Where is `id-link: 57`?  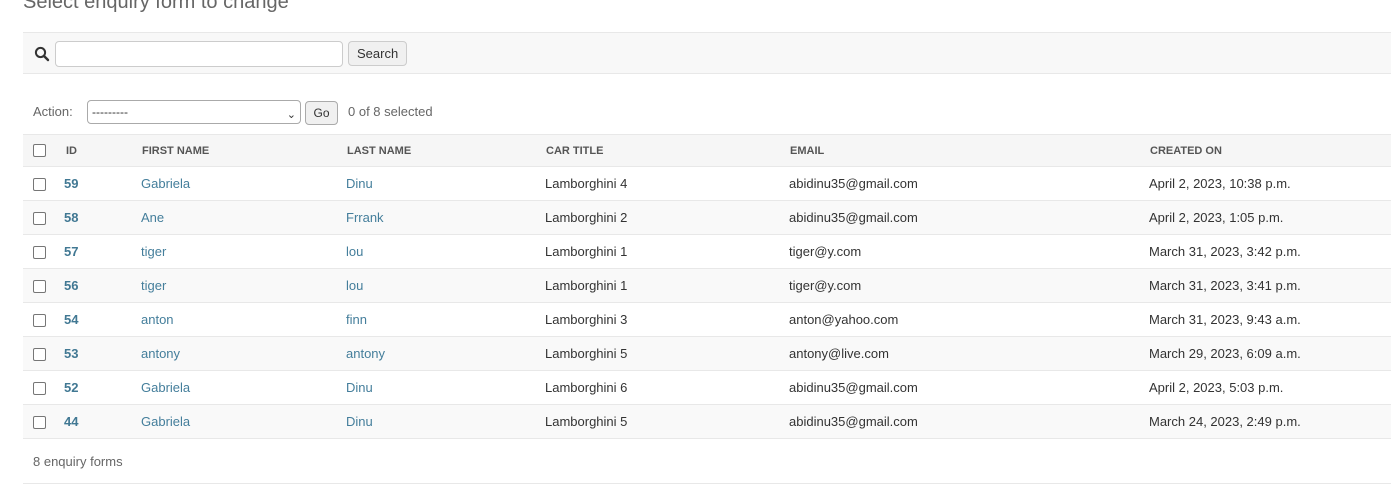 id-link: 57 is located at coordinates (67, 251).